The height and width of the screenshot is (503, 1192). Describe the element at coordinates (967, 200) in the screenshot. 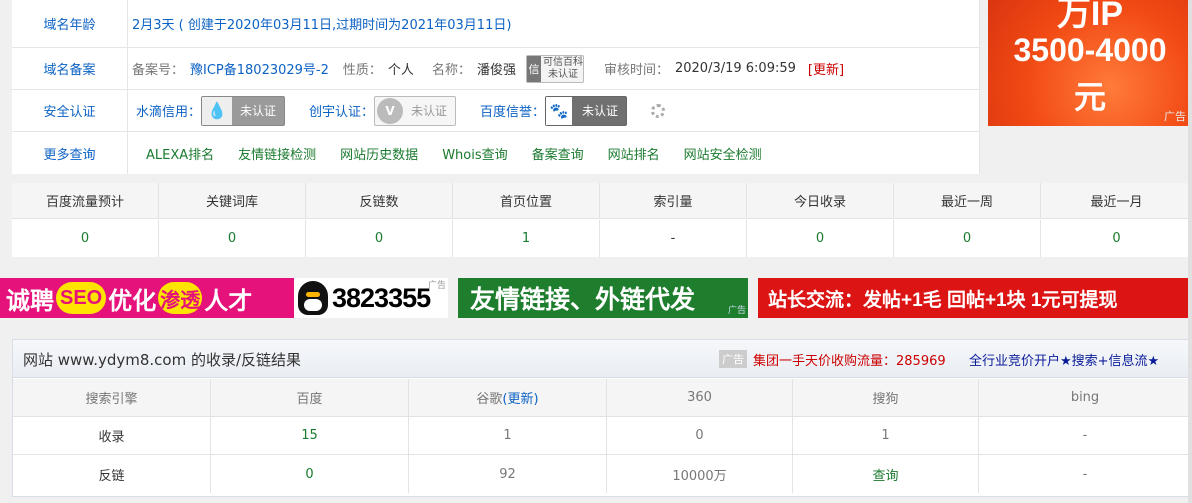

I see `stats-header-week: 最近一周` at that location.